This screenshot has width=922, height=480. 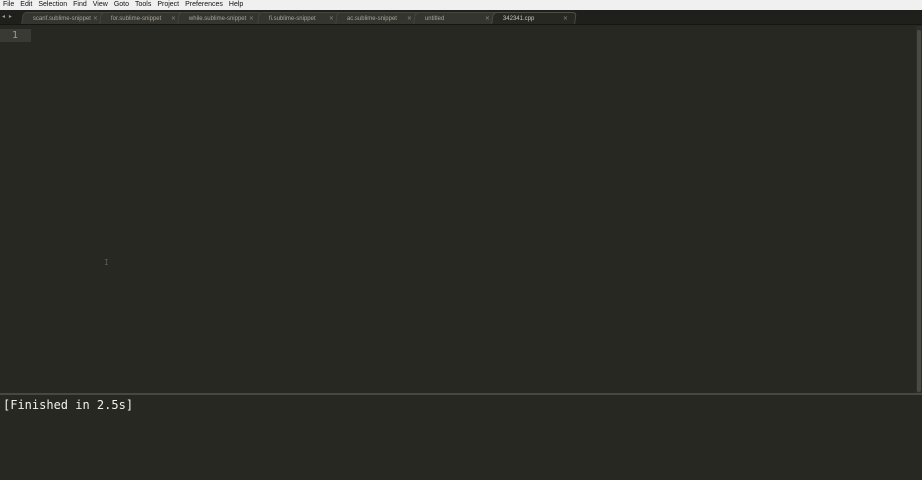 I want to click on line-number: 1, so click(x=15, y=35).